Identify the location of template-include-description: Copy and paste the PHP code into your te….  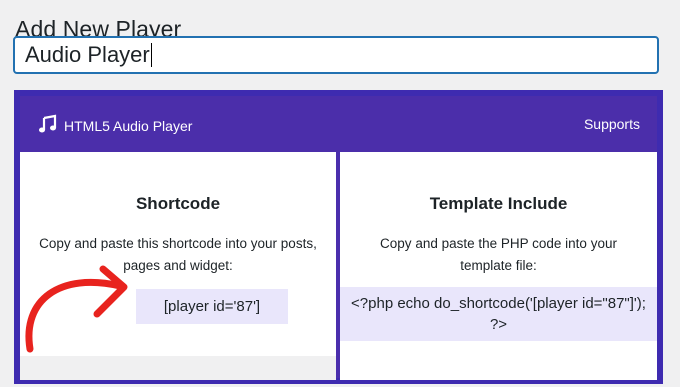
(498, 254).